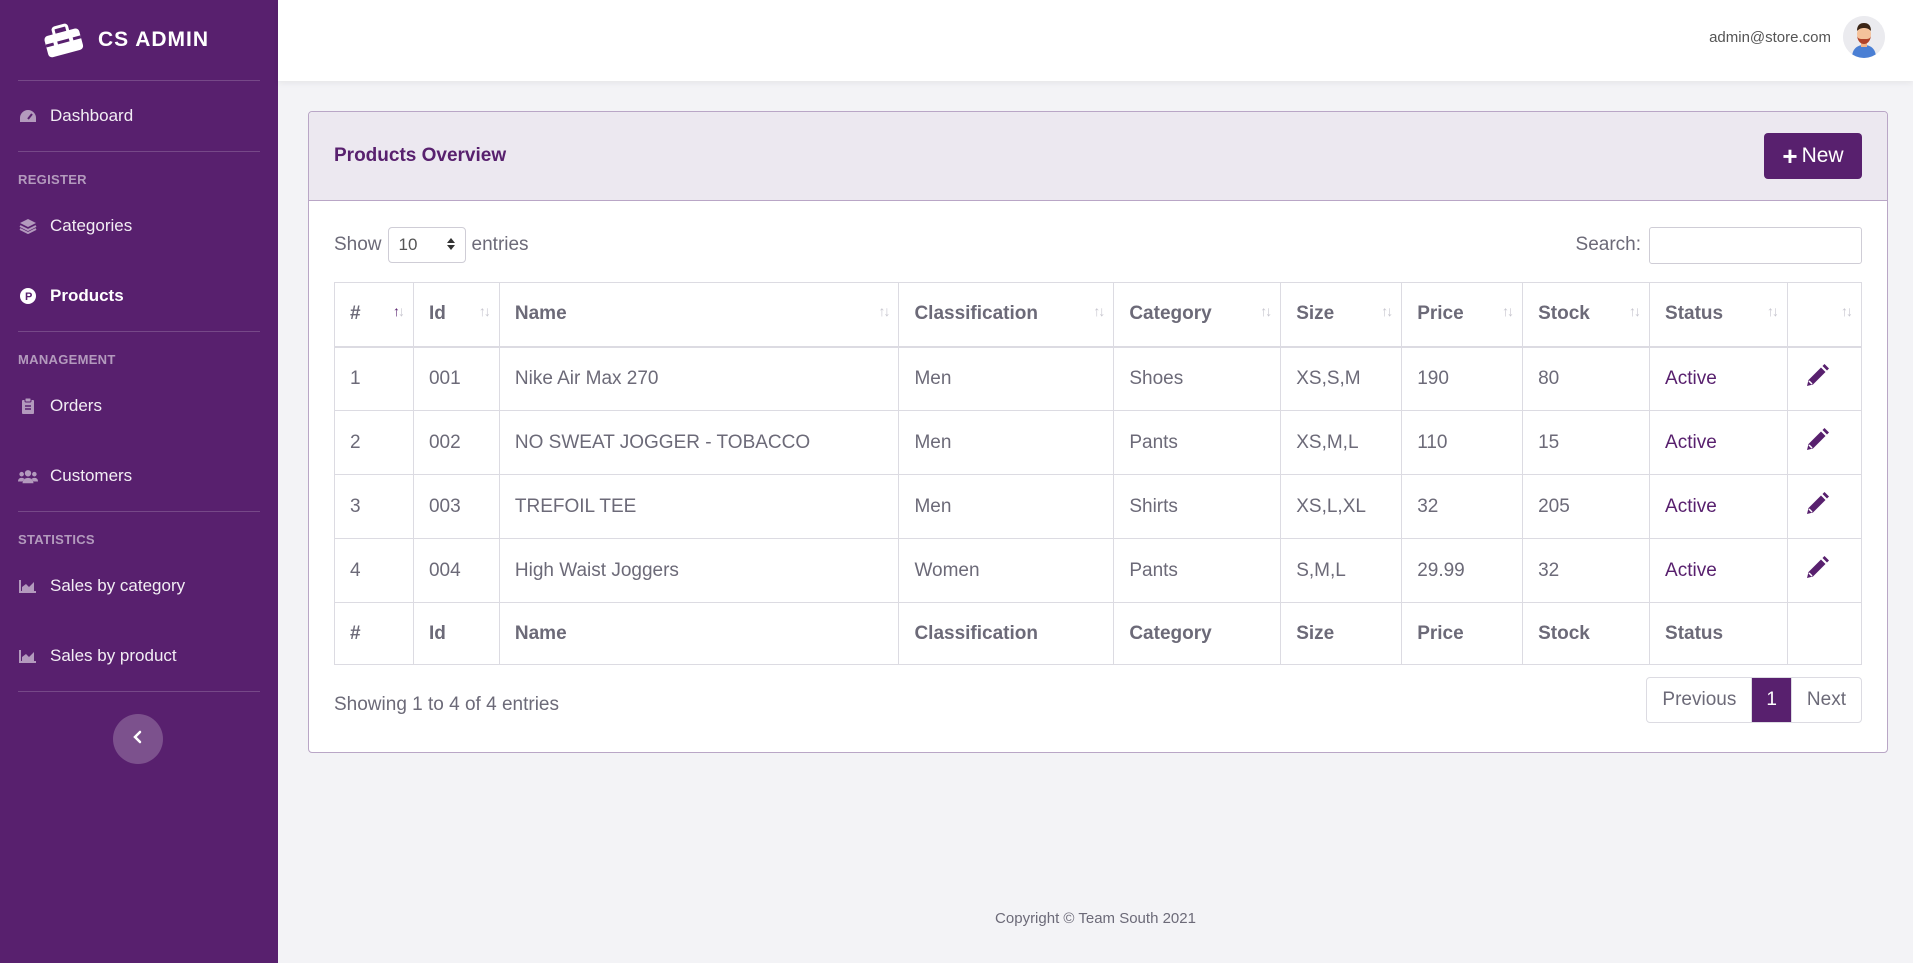 The image size is (1913, 963). What do you see at coordinates (1586, 506) in the screenshot?
I see `cell-stock: 205` at bounding box center [1586, 506].